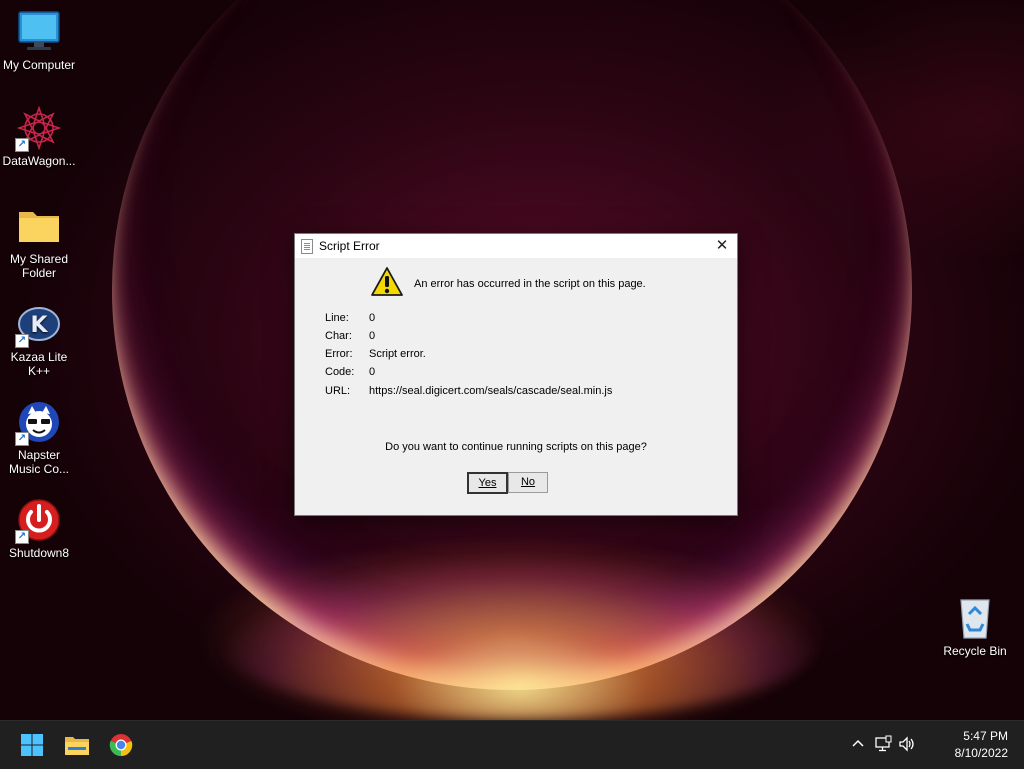 The width and height of the screenshot is (1024, 769). What do you see at coordinates (337, 318) in the screenshot?
I see `line-label: Line:` at bounding box center [337, 318].